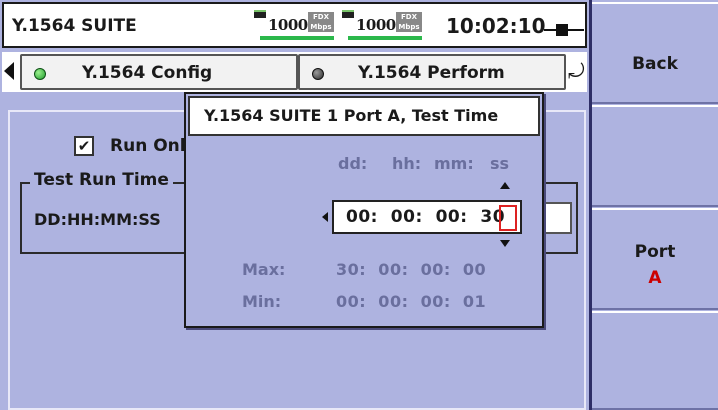  Describe the element at coordinates (40, 74) in the screenshot. I see `green-status-dot-icon` at that location.